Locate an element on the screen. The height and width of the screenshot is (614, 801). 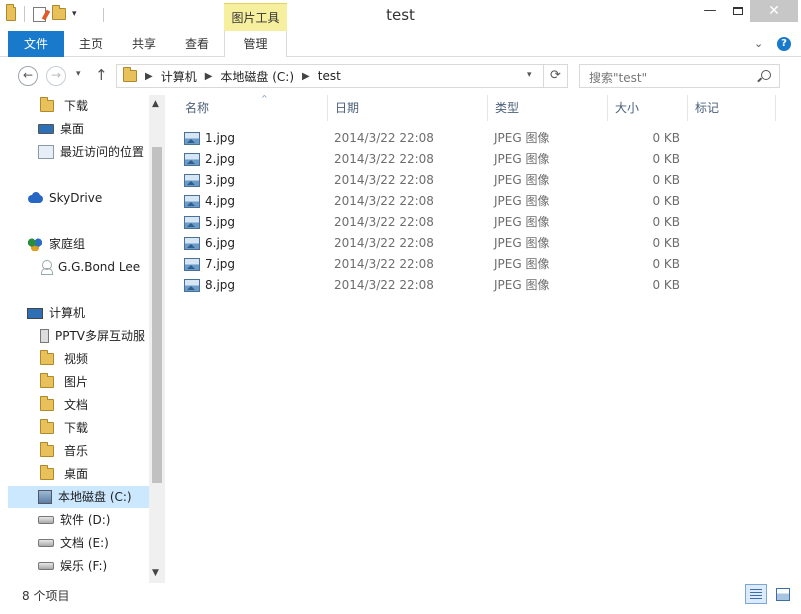
user-icon is located at coordinates (46, 267).